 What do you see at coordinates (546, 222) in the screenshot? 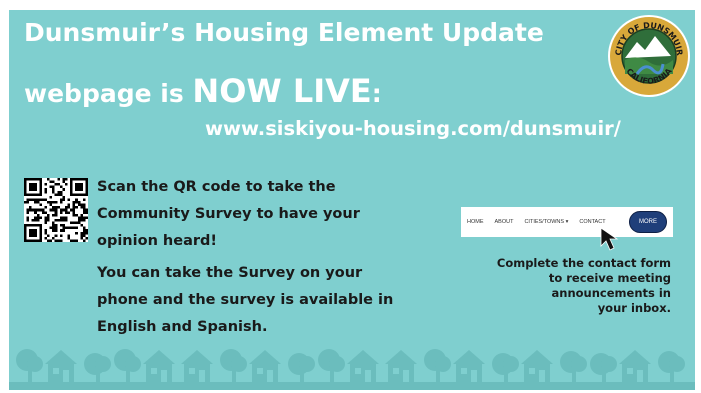
I see `nav-cities-towns: CITIES/TOWNS ▾` at bounding box center [546, 222].